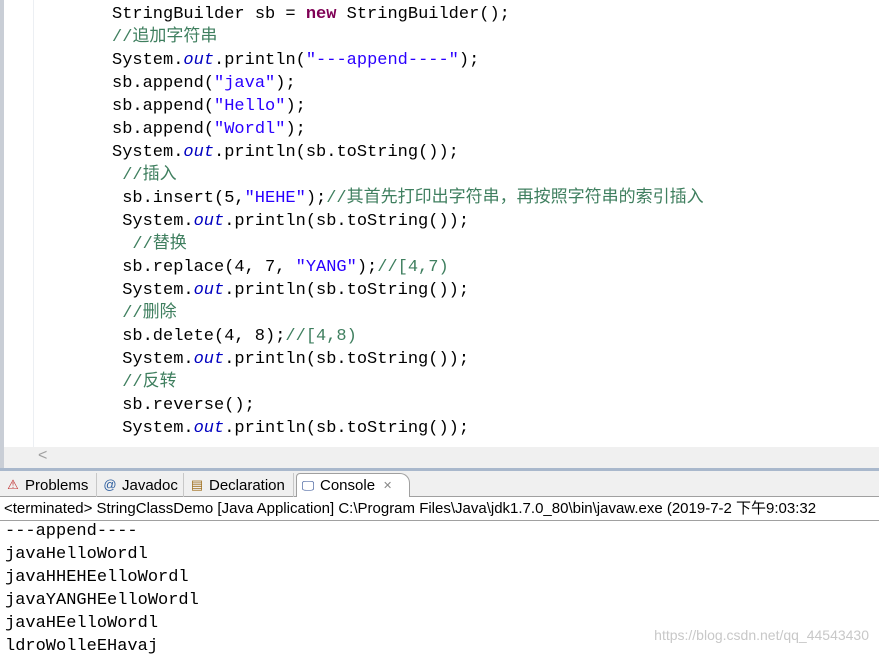  What do you see at coordinates (382, 60) in the screenshot?
I see `string-literal: "---append----"` at bounding box center [382, 60].